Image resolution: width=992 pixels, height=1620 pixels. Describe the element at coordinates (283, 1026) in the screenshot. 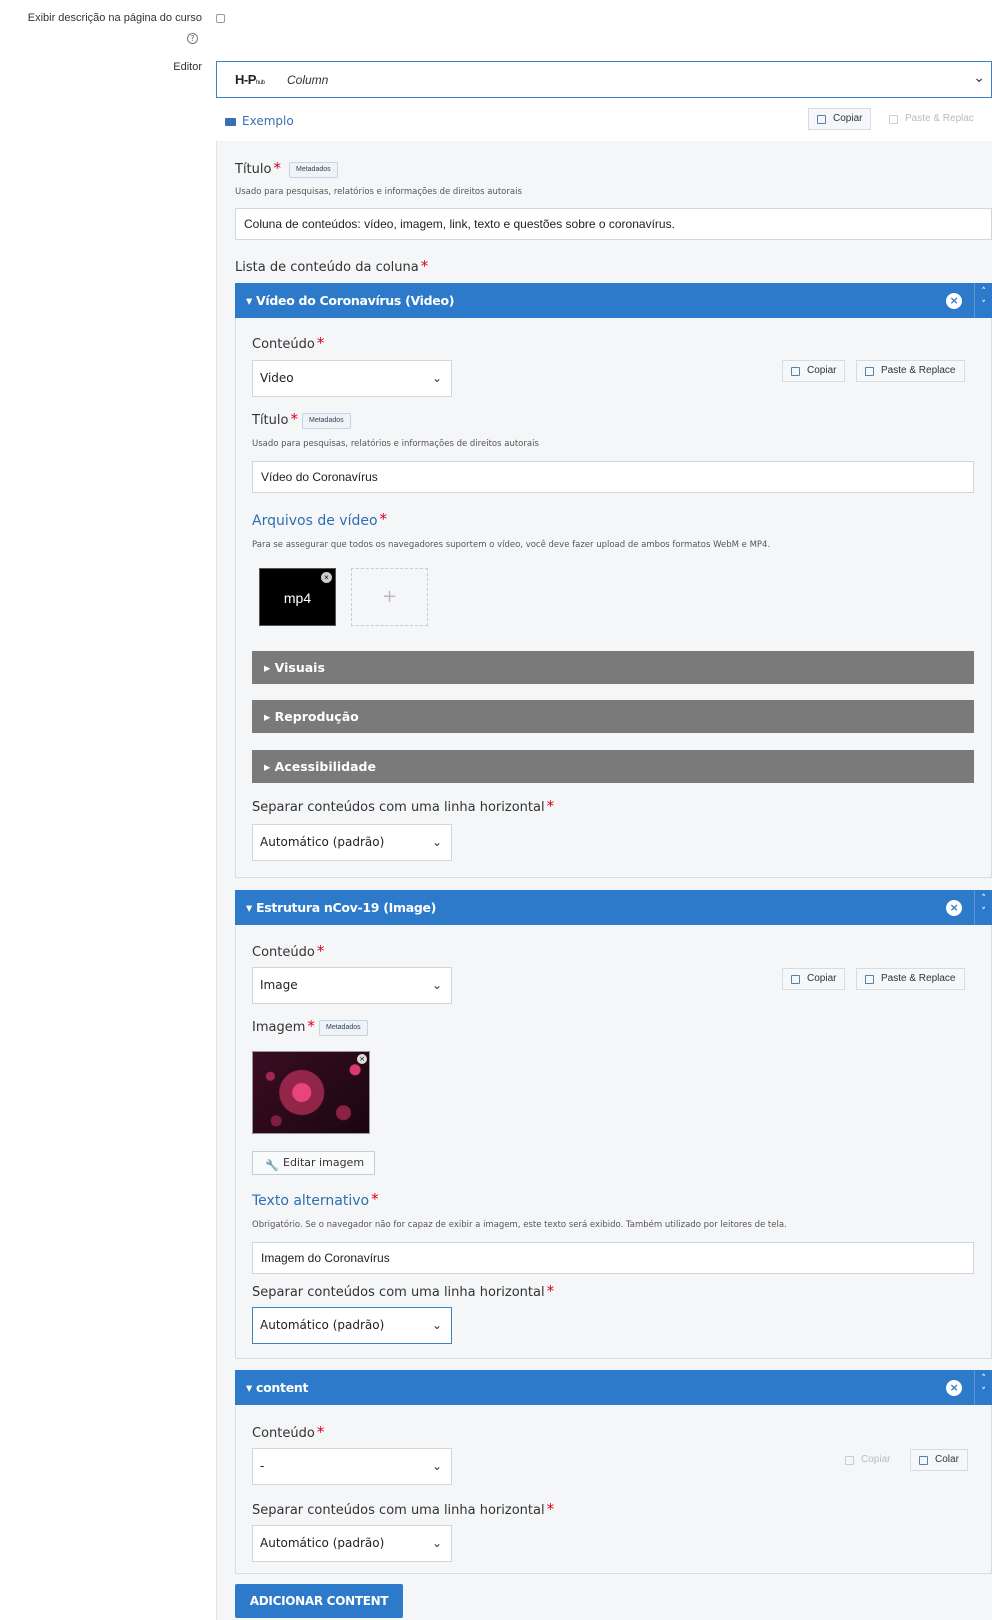

I see `image-label: Imagem *` at that location.